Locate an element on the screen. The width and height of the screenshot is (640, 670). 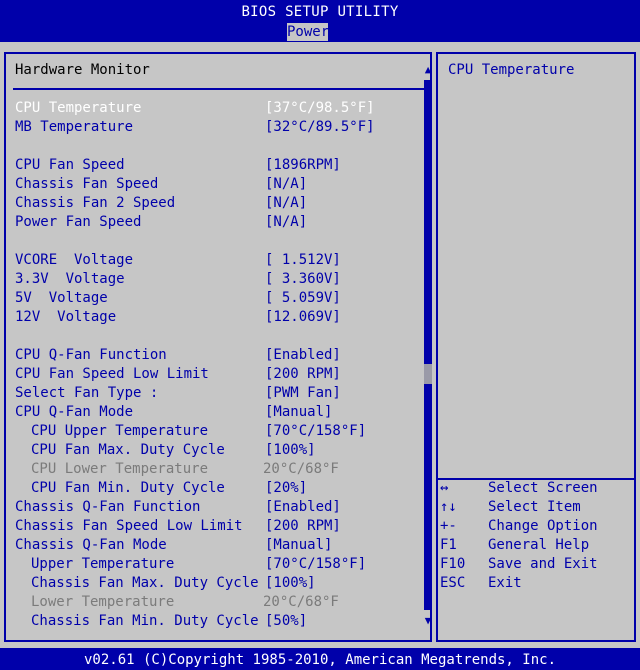
item-5v-voltage: 5V Voltage [ 5.059V] is located at coordinates (215, 298).